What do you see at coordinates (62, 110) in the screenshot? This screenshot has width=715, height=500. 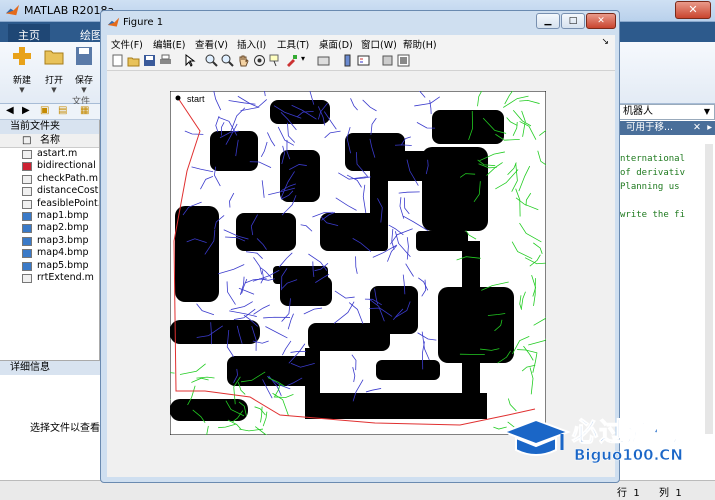 I see `browse-folder-icon: ▤` at bounding box center [62, 110].